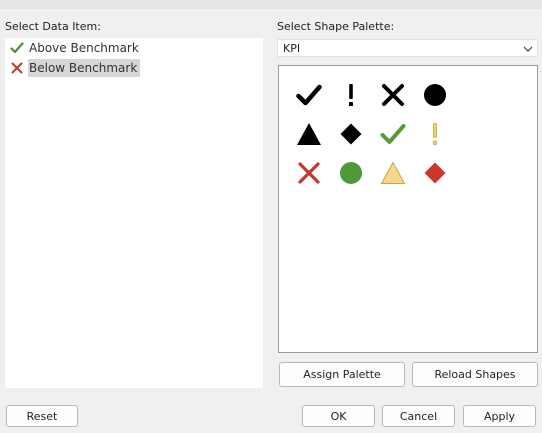 The width and height of the screenshot is (542, 433). Describe the element at coordinates (342, 374) in the screenshot. I see `assign-palette-button: Assign Palette` at that location.